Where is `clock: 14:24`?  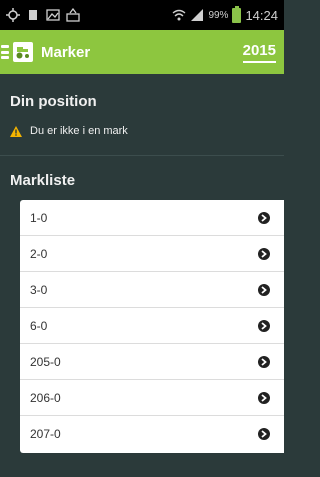
clock: 14:24 is located at coordinates (261, 15).